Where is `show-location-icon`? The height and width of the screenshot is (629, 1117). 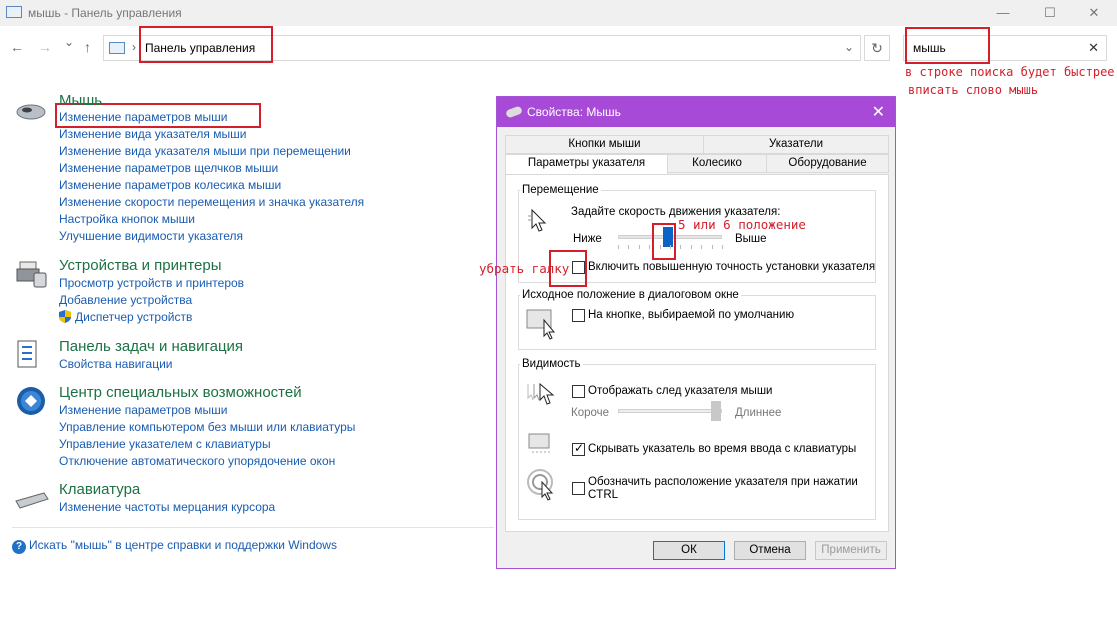
show-location-icon is located at coordinates (540, 485).